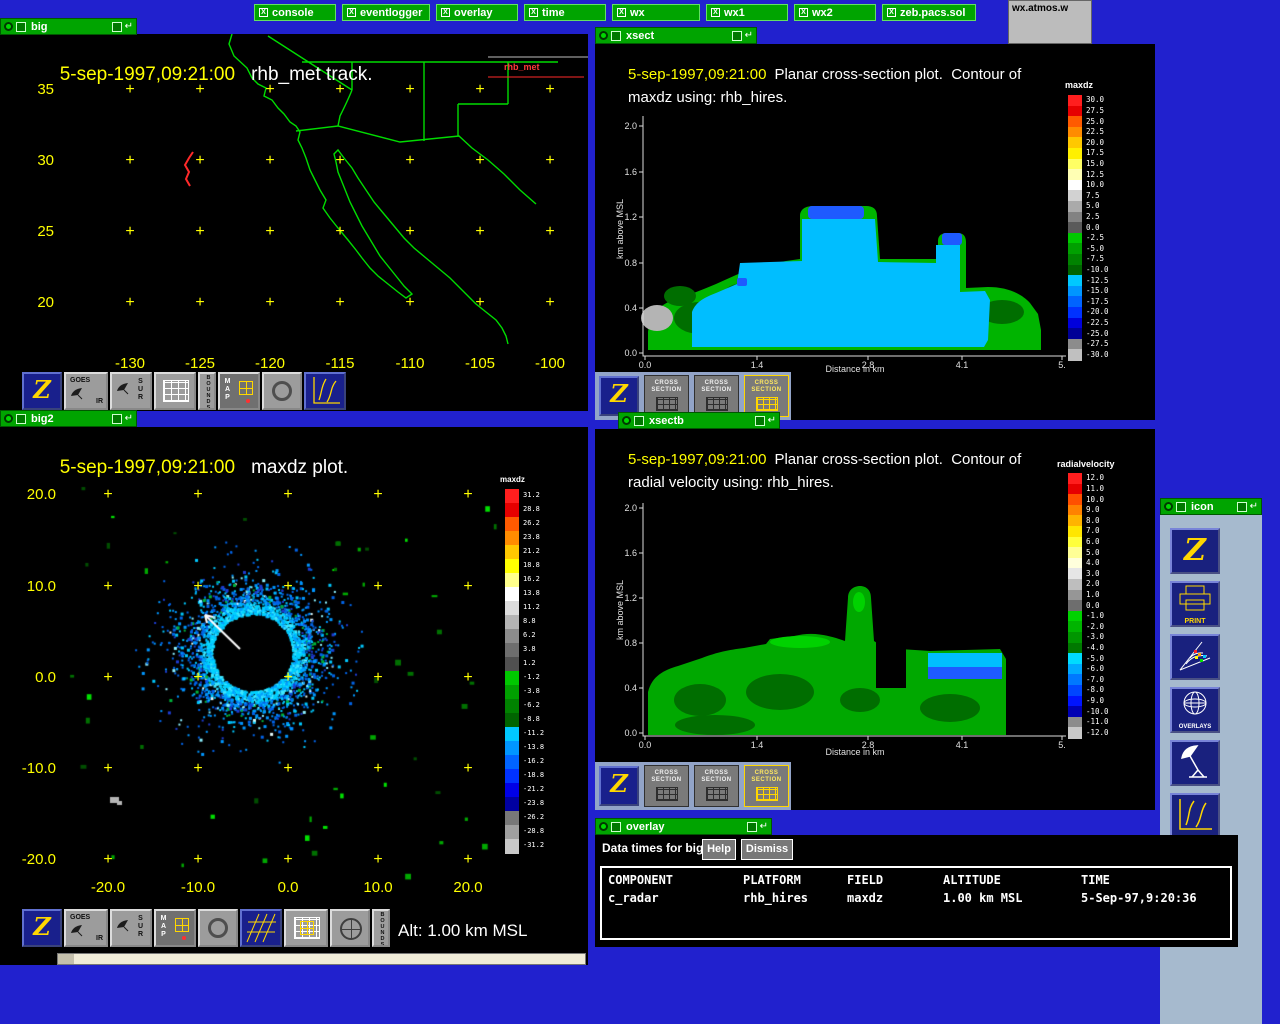 This screenshot has height=1024, width=1280. What do you see at coordinates (1195, 657) in the screenshot?
I see `radar-display-button` at bounding box center [1195, 657].